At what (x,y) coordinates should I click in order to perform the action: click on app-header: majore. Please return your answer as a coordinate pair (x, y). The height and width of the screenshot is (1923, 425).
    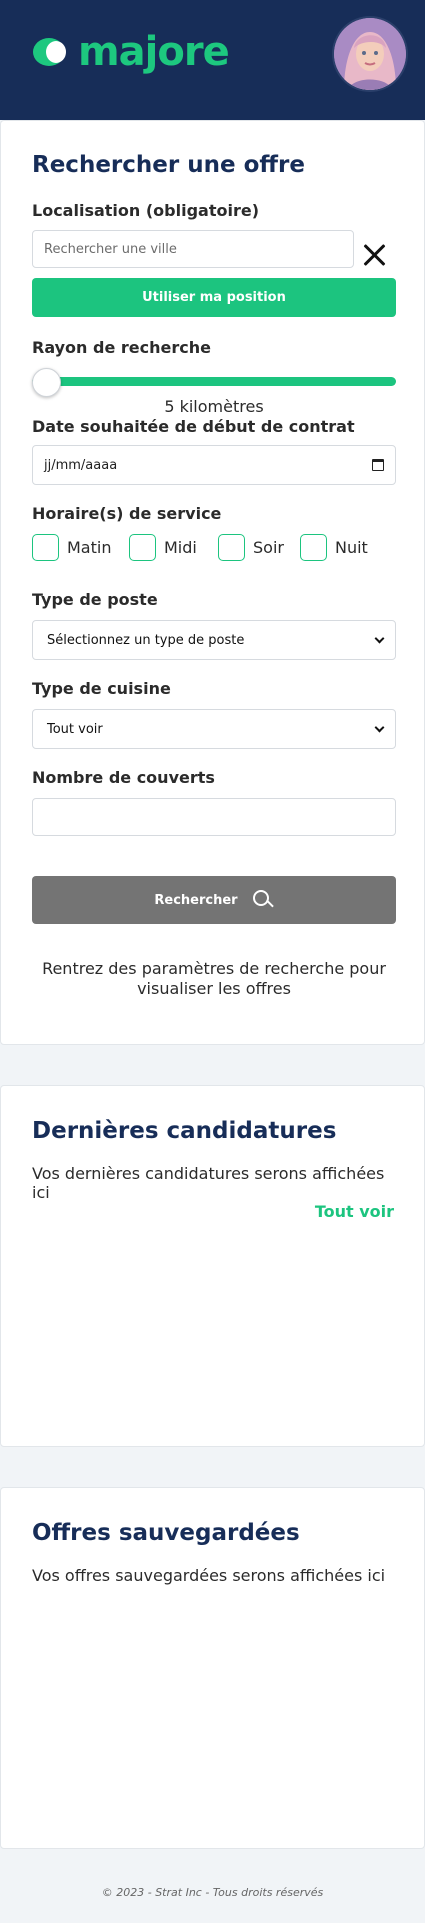
    Looking at the image, I should click on (212, 60).